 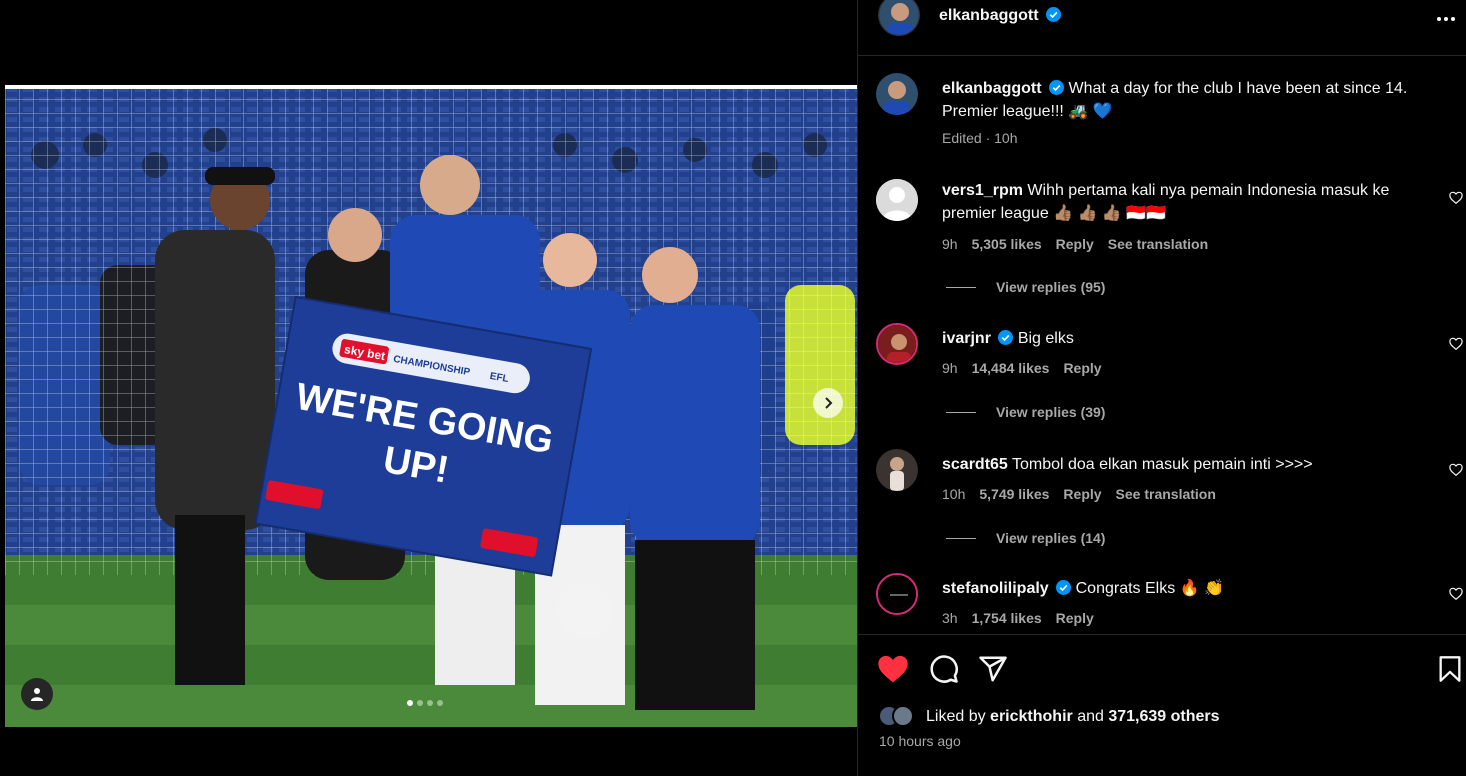 What do you see at coordinates (1045, 338) in the screenshot?
I see `comment-text: Big elks` at bounding box center [1045, 338].